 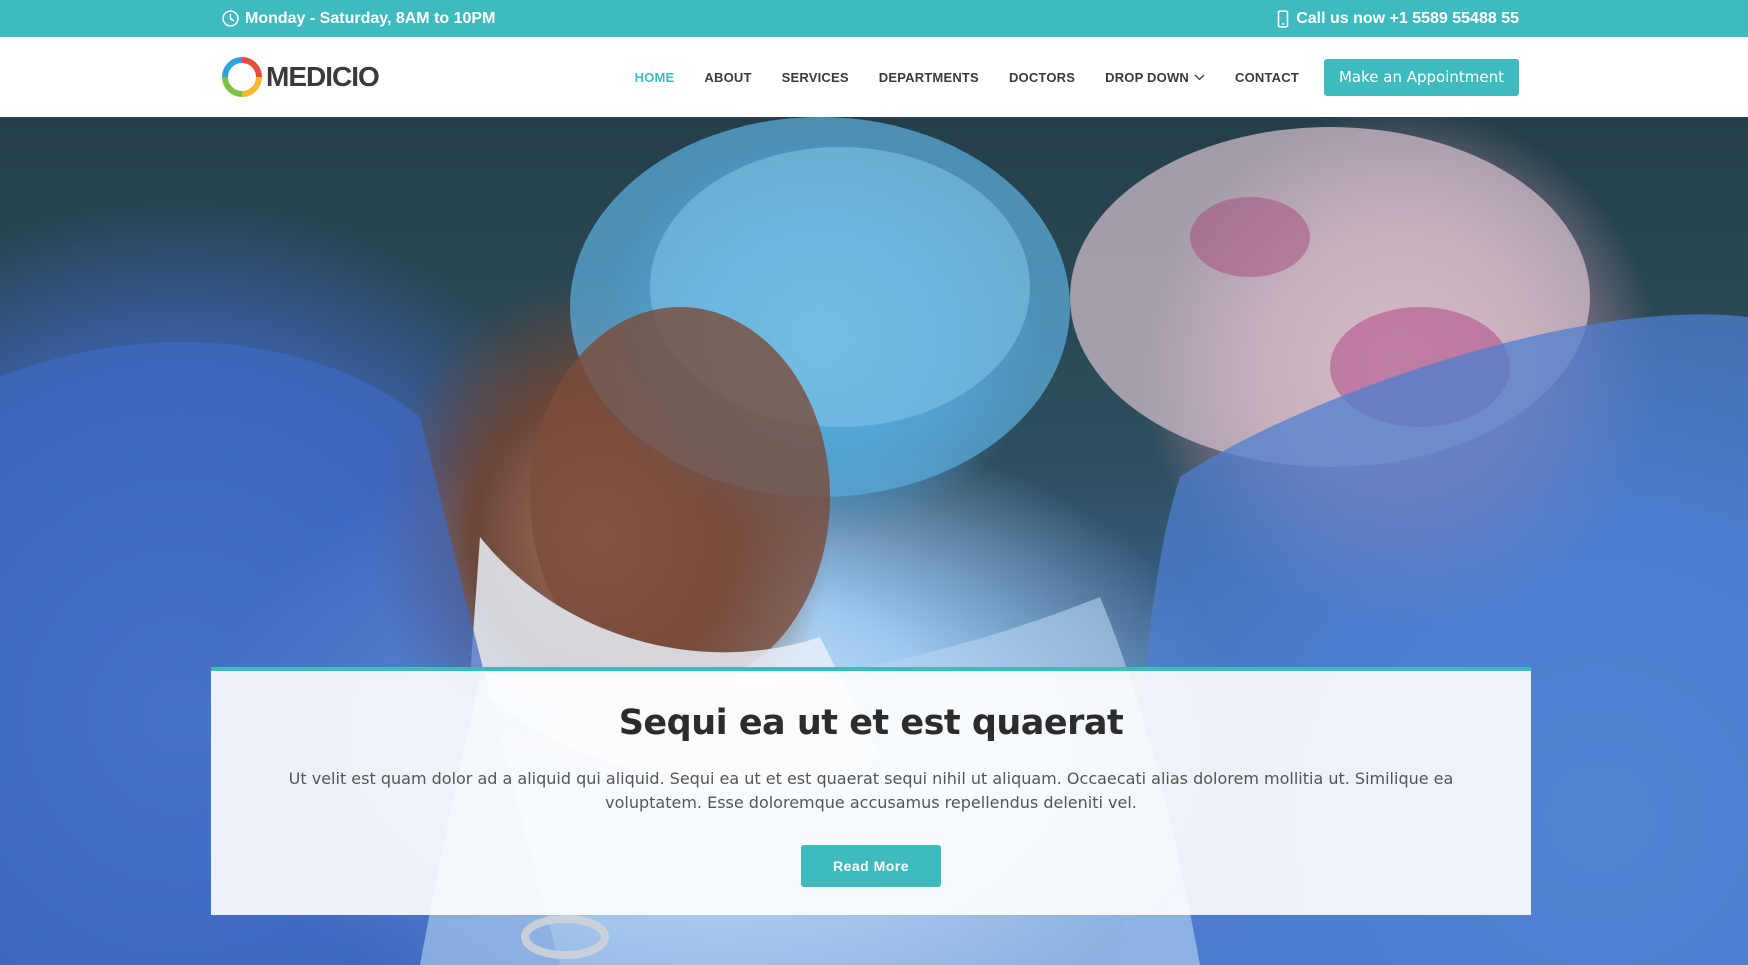 What do you see at coordinates (871, 866) in the screenshot?
I see `read-more-button: Read More` at bounding box center [871, 866].